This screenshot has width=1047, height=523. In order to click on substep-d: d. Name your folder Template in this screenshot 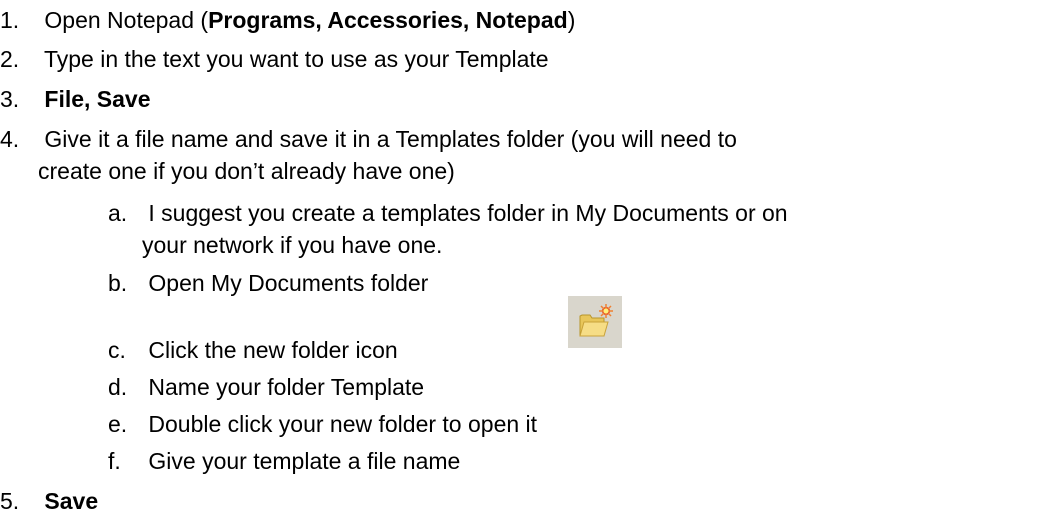, I will do `click(266, 387)`.